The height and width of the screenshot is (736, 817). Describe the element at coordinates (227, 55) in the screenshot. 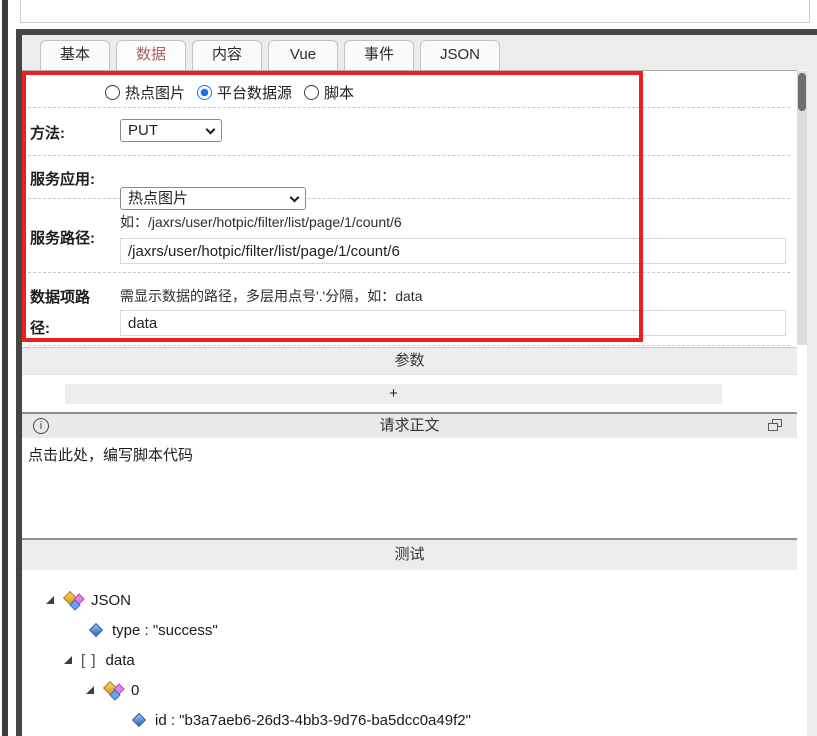

I see `tab-content: 内容` at that location.